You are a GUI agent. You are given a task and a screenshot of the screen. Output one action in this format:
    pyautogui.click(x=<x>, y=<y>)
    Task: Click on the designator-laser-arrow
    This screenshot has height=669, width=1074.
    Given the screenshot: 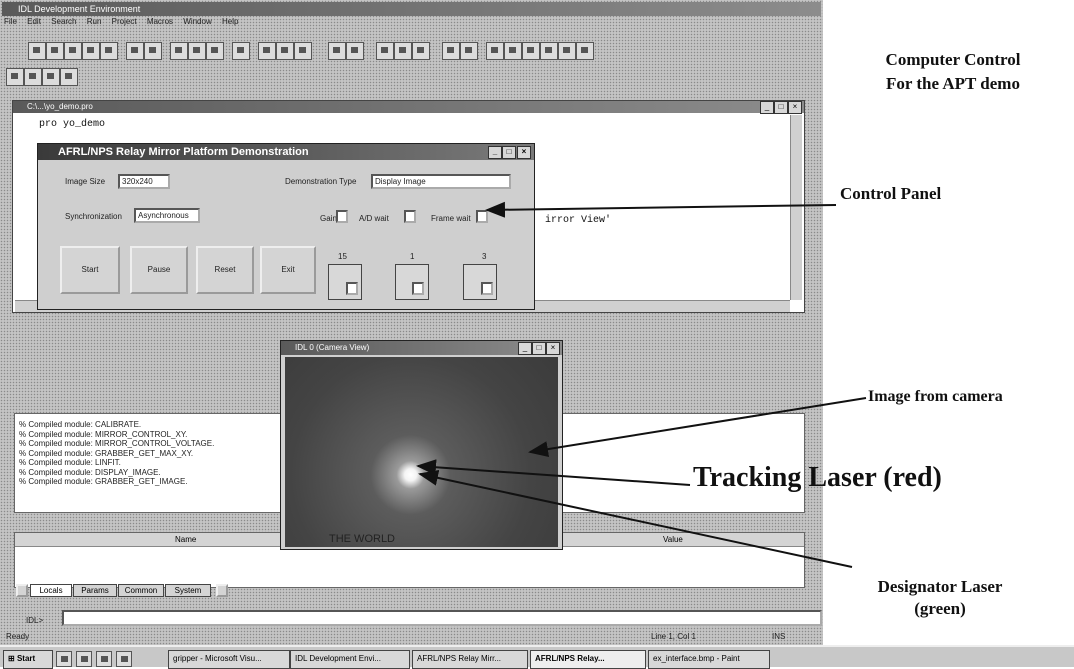 What is the action you would take?
    pyautogui.click(x=635, y=518)
    